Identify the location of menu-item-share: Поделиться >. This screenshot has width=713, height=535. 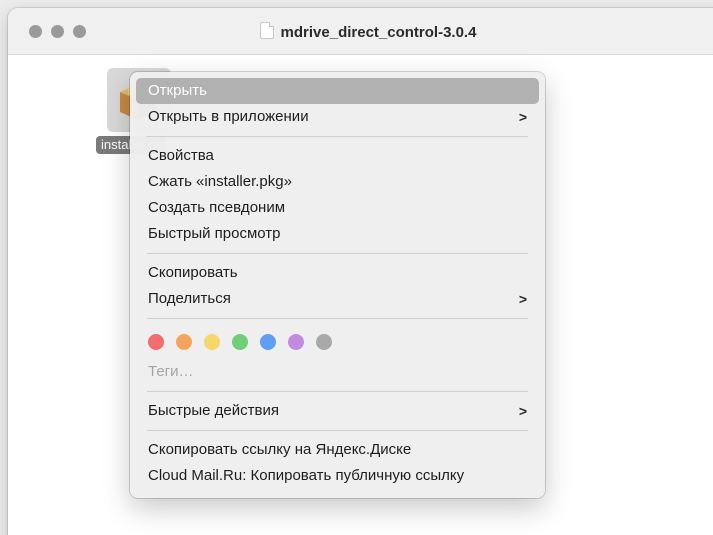
(337, 299).